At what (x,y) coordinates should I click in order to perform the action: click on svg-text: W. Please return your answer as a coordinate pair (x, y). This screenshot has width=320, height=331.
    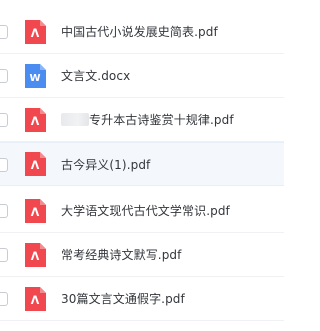
    Looking at the image, I should click on (34, 78).